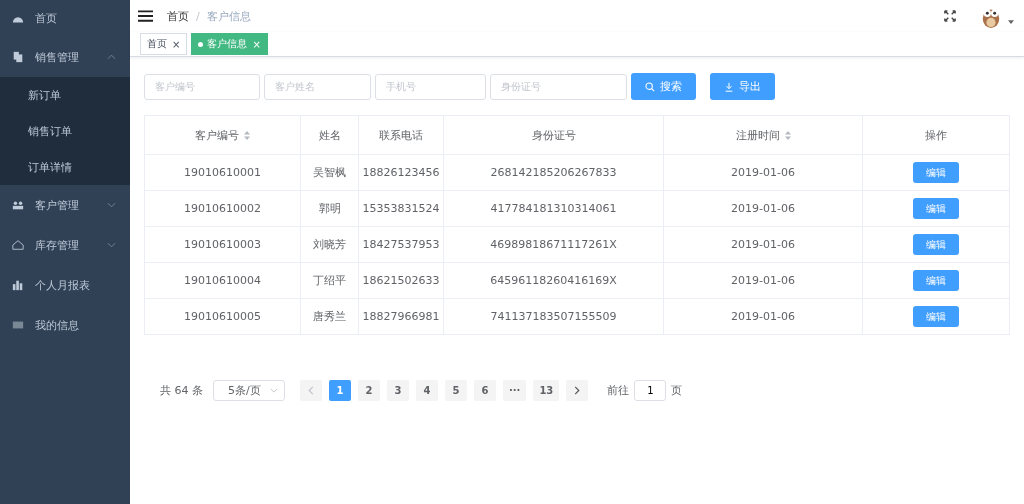 The image size is (1024, 504). Describe the element at coordinates (65, 57) in the screenshot. I see `menu-item: 销售管理` at that location.